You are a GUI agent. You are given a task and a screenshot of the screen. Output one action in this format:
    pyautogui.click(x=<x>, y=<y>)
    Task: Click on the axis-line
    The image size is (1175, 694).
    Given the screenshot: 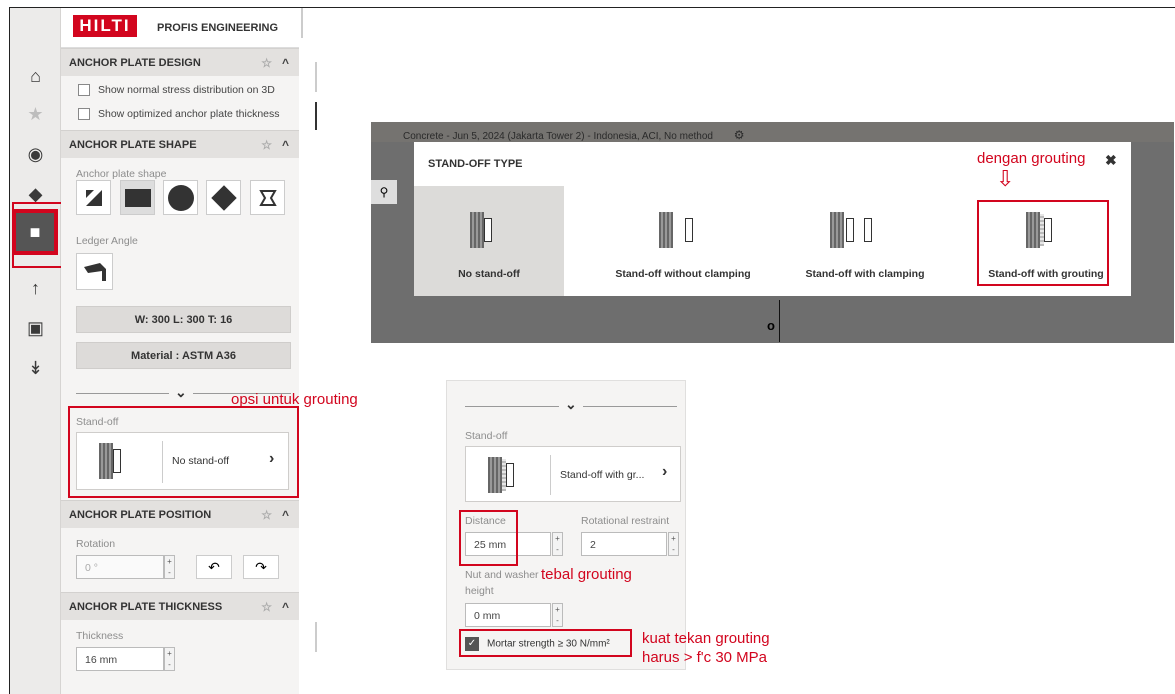 What is the action you would take?
    pyautogui.click(x=779, y=321)
    